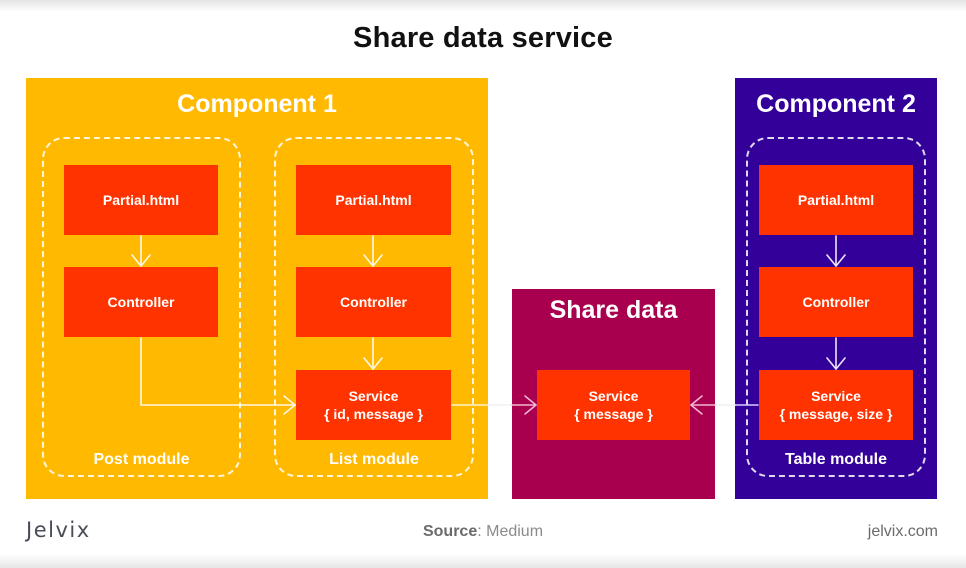  I want to click on list-controller-box: Controller, so click(373, 302).